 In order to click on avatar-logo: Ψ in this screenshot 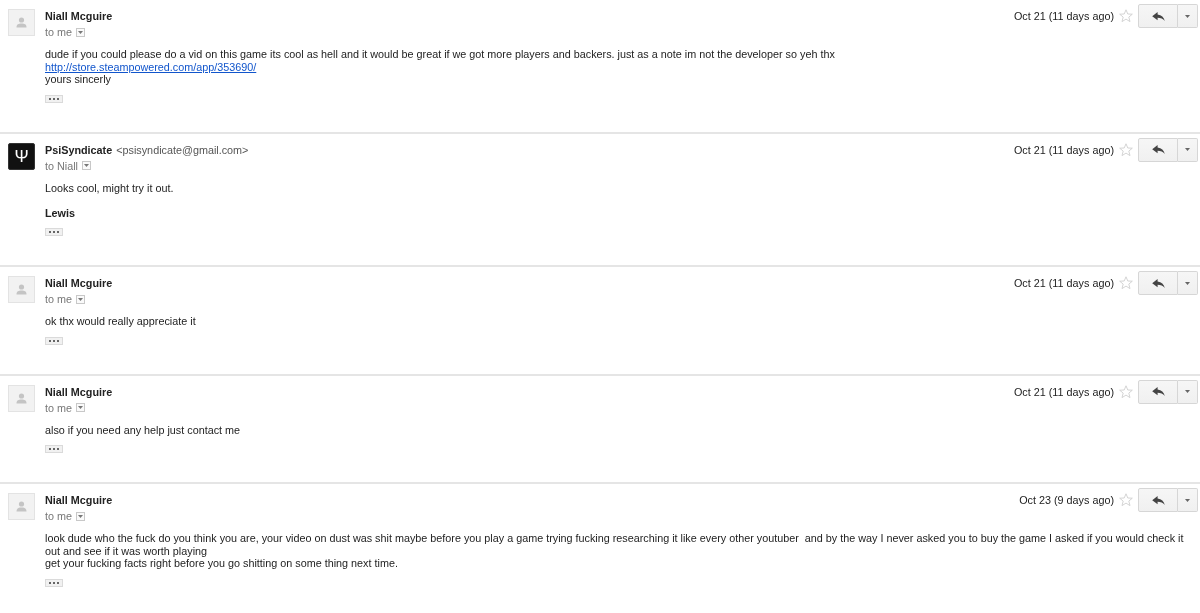, I will do `click(21, 156)`.